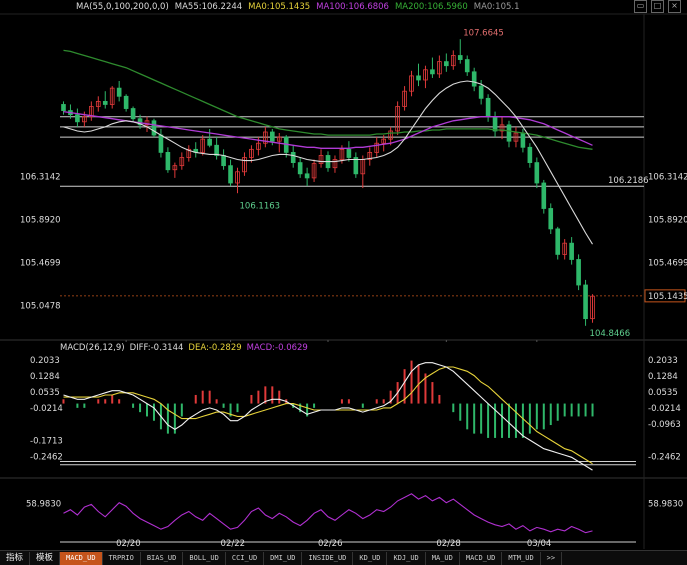 The width and height of the screenshot is (687, 565). What do you see at coordinates (15, 558) in the screenshot?
I see `indicator-tab: 指标` at bounding box center [15, 558].